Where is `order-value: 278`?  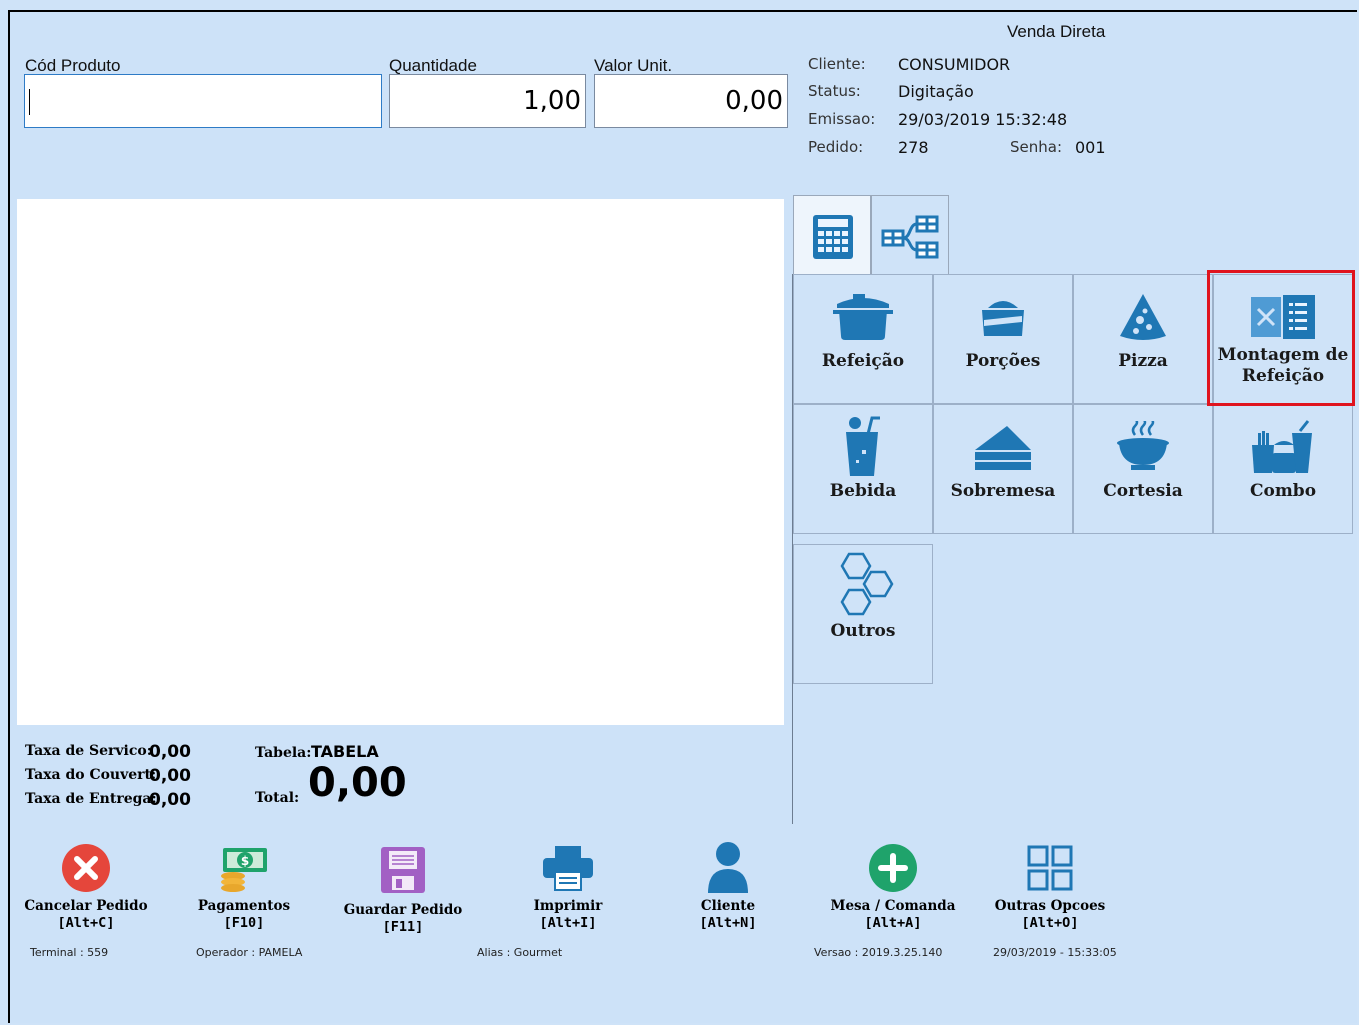 order-value: 278 is located at coordinates (913, 147).